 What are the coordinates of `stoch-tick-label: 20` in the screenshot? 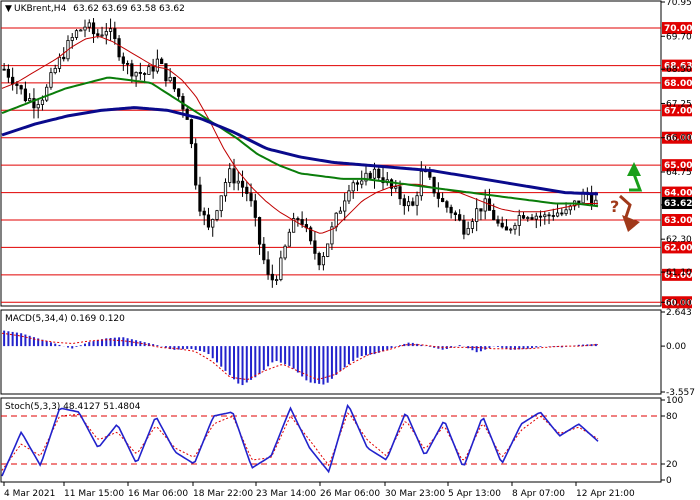 It's located at (672, 465).